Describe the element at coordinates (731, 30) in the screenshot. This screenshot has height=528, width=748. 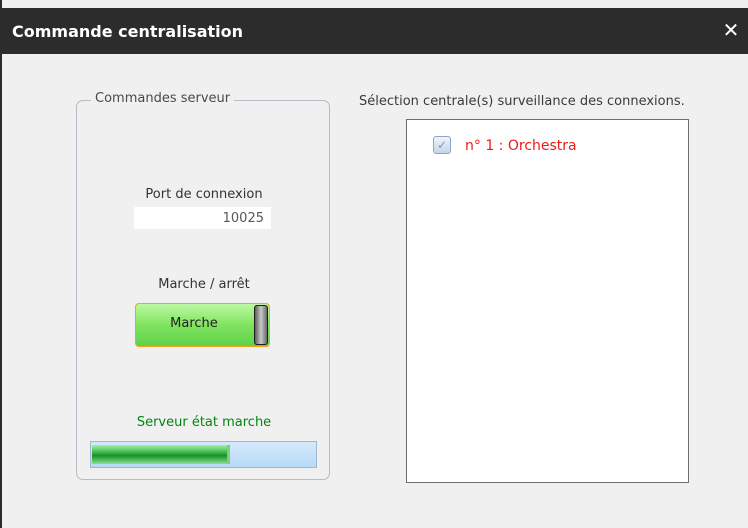
I see `close-icon: ✕` at that location.